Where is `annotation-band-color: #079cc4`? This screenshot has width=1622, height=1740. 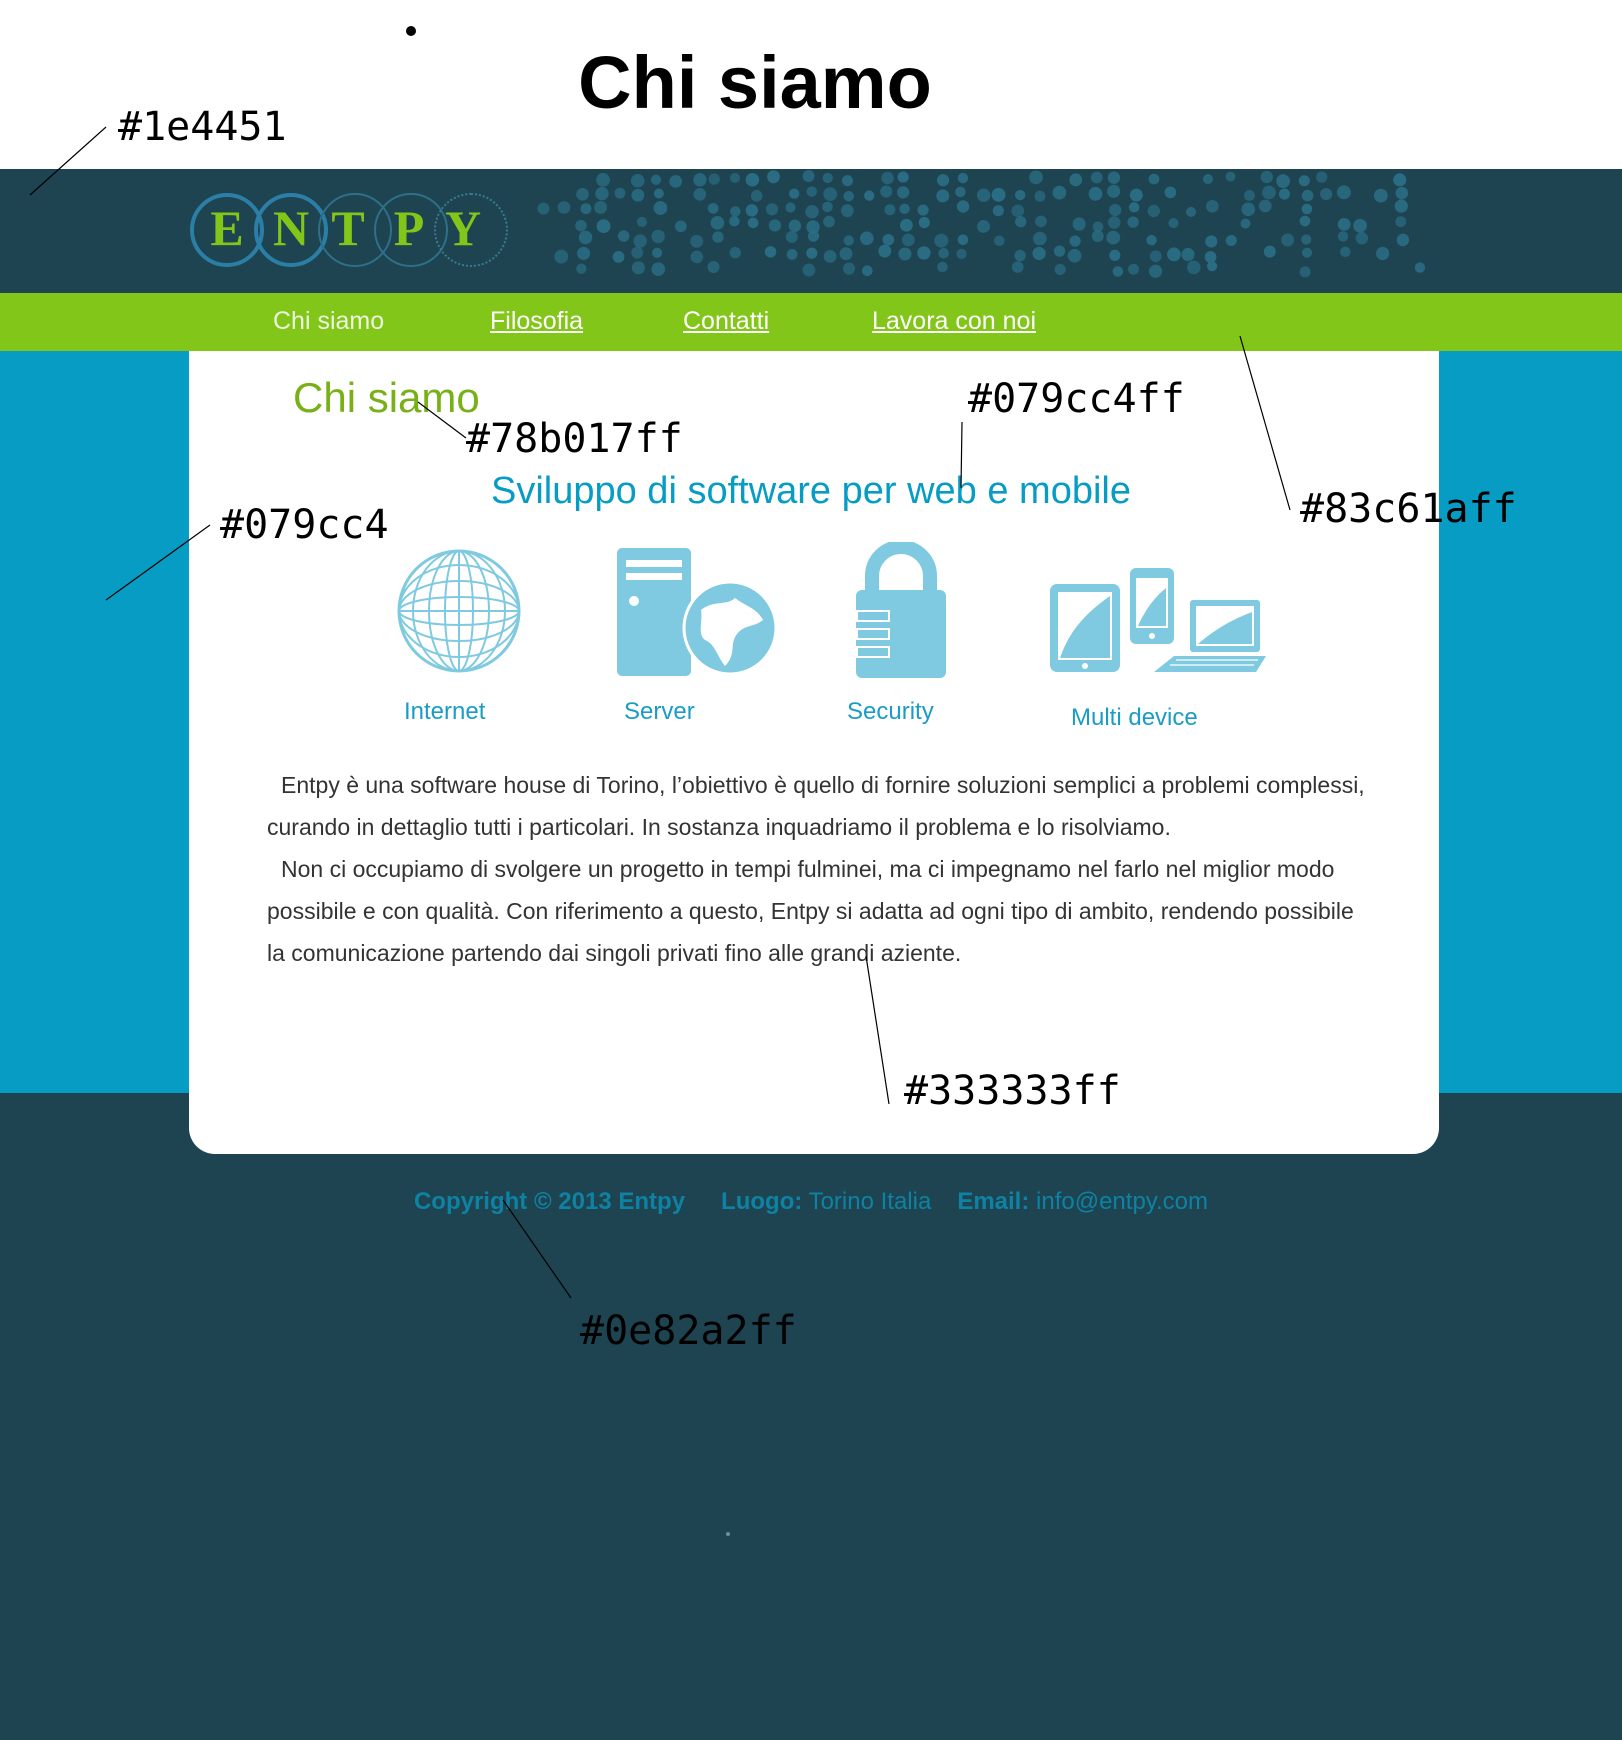 annotation-band-color: #079cc4 is located at coordinates (304, 525).